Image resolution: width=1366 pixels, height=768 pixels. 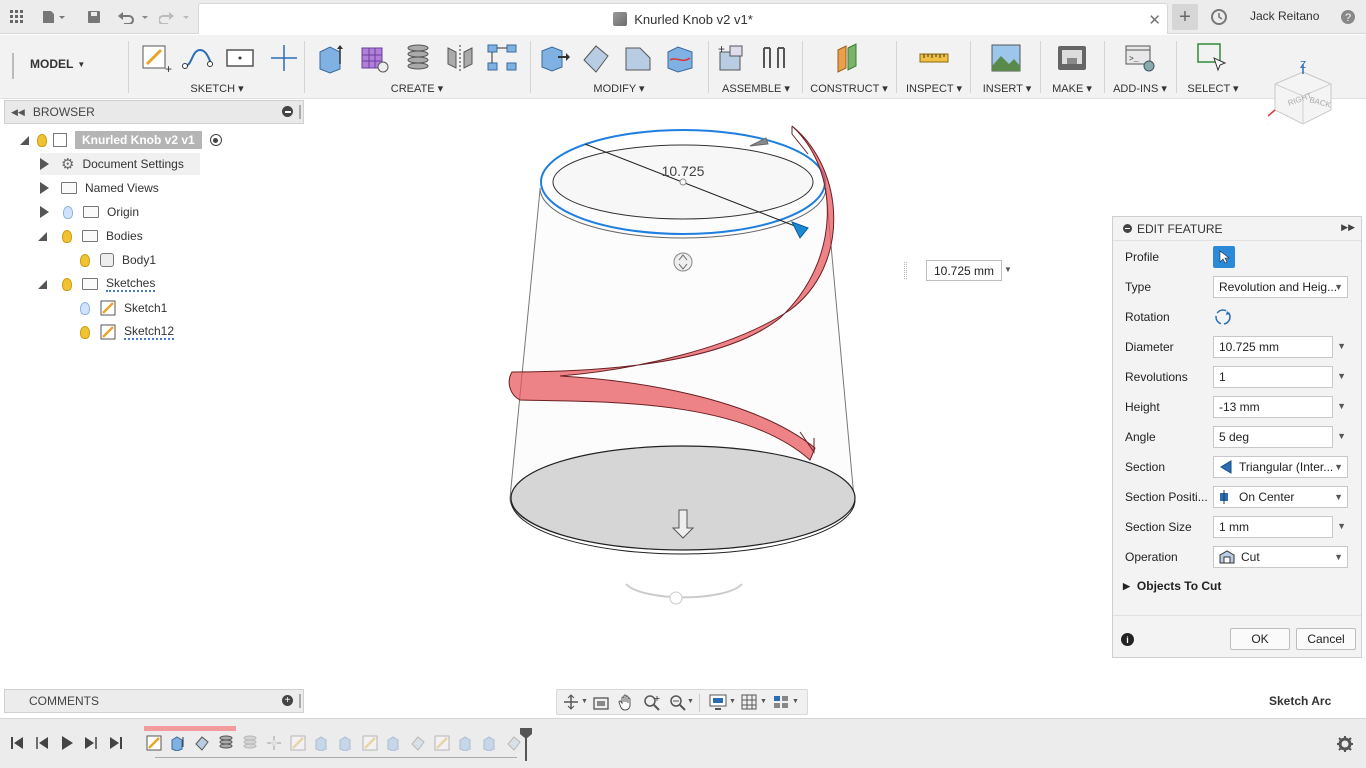 What do you see at coordinates (905, 270) in the screenshot?
I see `dimension-grip` at bounding box center [905, 270].